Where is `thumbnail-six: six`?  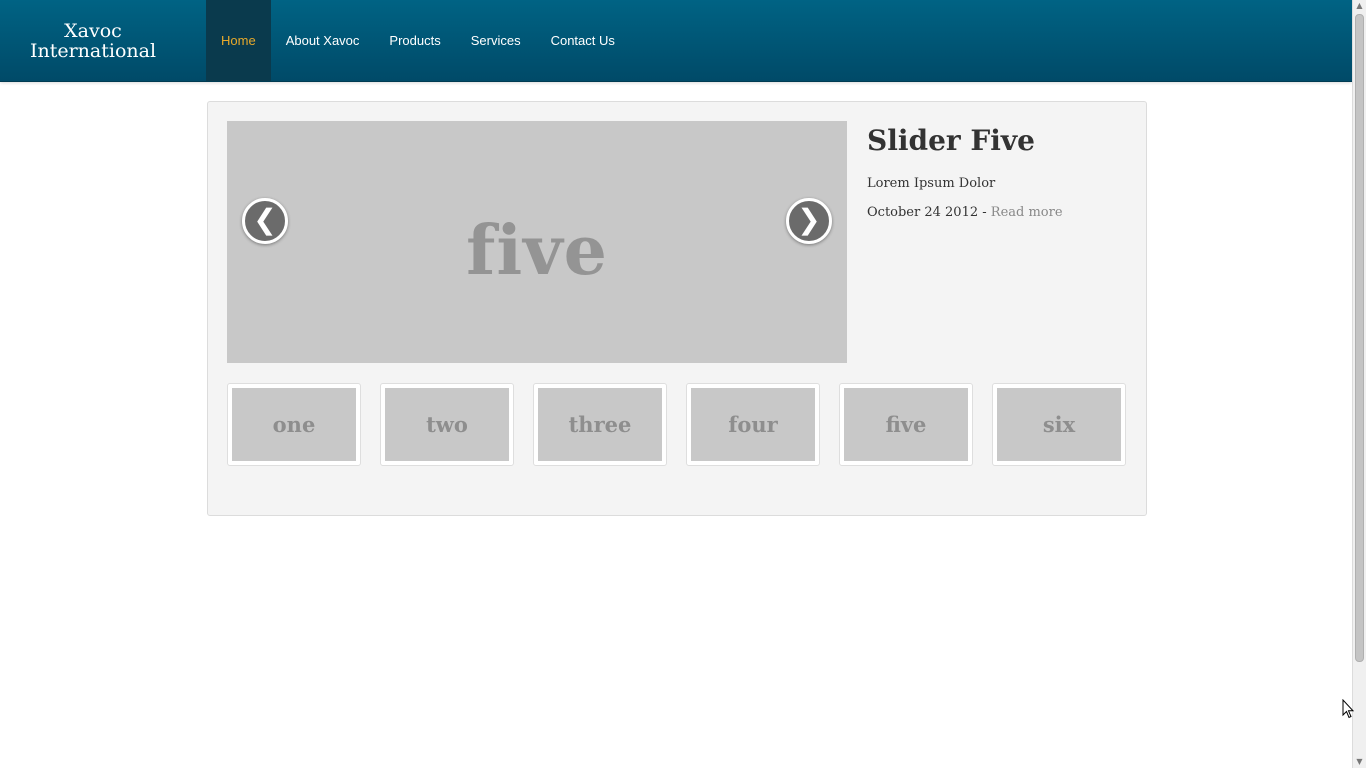 thumbnail-six: six is located at coordinates (1059, 424).